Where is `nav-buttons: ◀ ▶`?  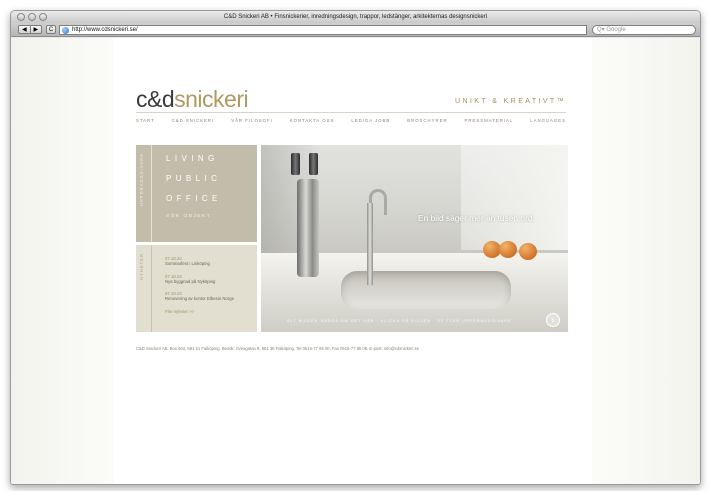 nav-buttons: ◀ ▶ is located at coordinates (30, 29).